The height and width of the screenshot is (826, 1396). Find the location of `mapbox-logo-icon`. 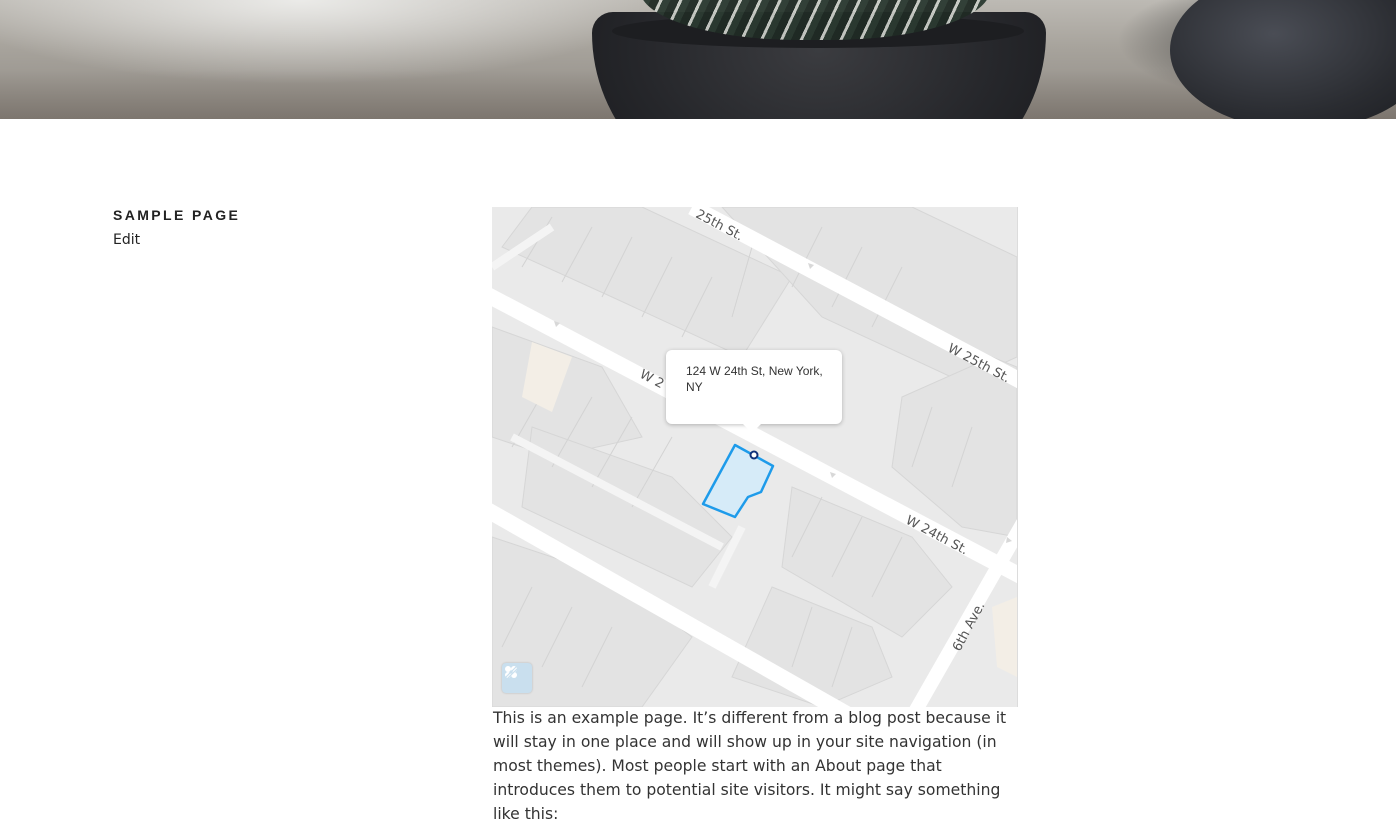

mapbox-logo-icon is located at coordinates (517, 678).